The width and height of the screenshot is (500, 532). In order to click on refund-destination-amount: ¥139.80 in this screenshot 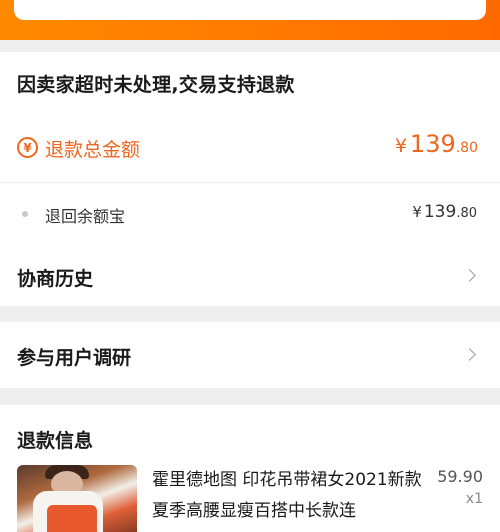, I will do `click(444, 212)`.